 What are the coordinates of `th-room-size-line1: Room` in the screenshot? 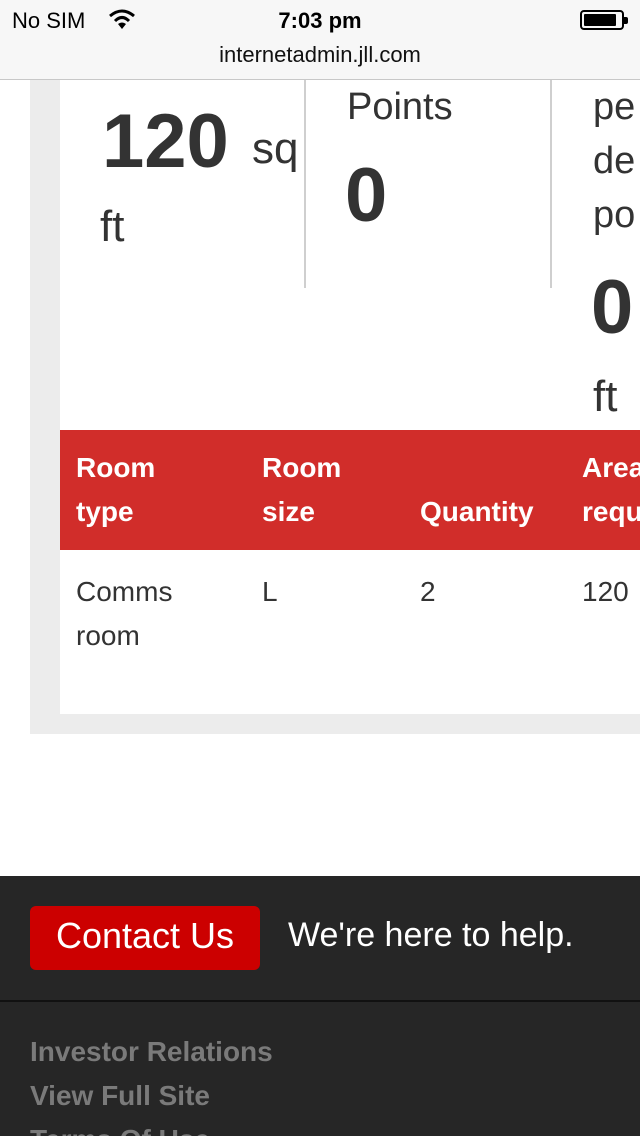 It's located at (301, 468).